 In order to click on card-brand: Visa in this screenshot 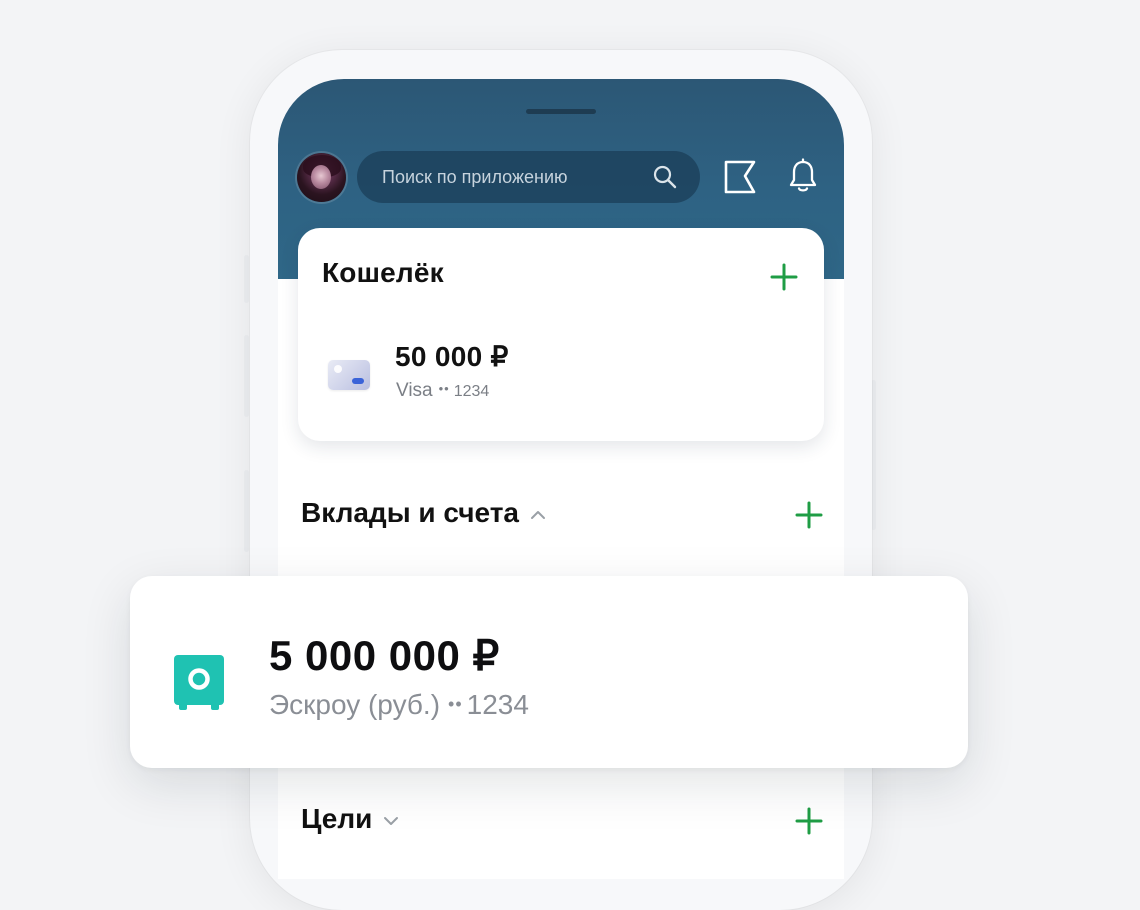, I will do `click(414, 390)`.